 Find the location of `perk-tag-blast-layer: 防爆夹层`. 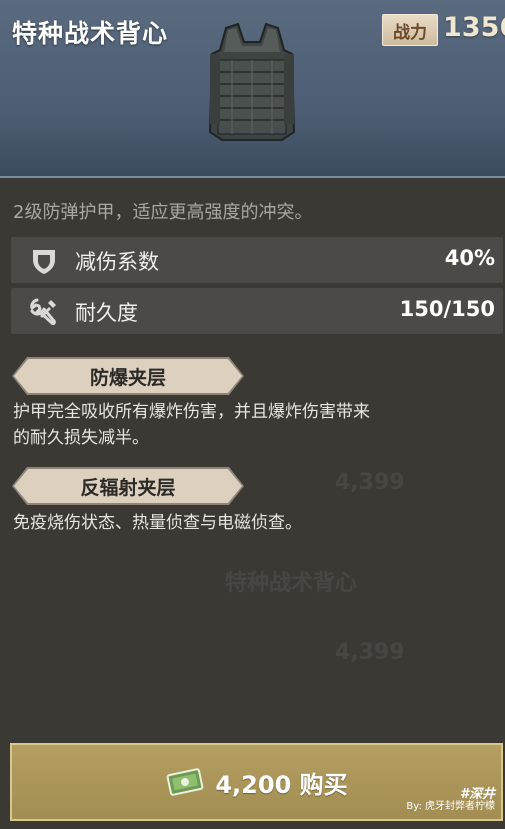

perk-tag-blast-layer: 防爆夹层 is located at coordinates (128, 376).